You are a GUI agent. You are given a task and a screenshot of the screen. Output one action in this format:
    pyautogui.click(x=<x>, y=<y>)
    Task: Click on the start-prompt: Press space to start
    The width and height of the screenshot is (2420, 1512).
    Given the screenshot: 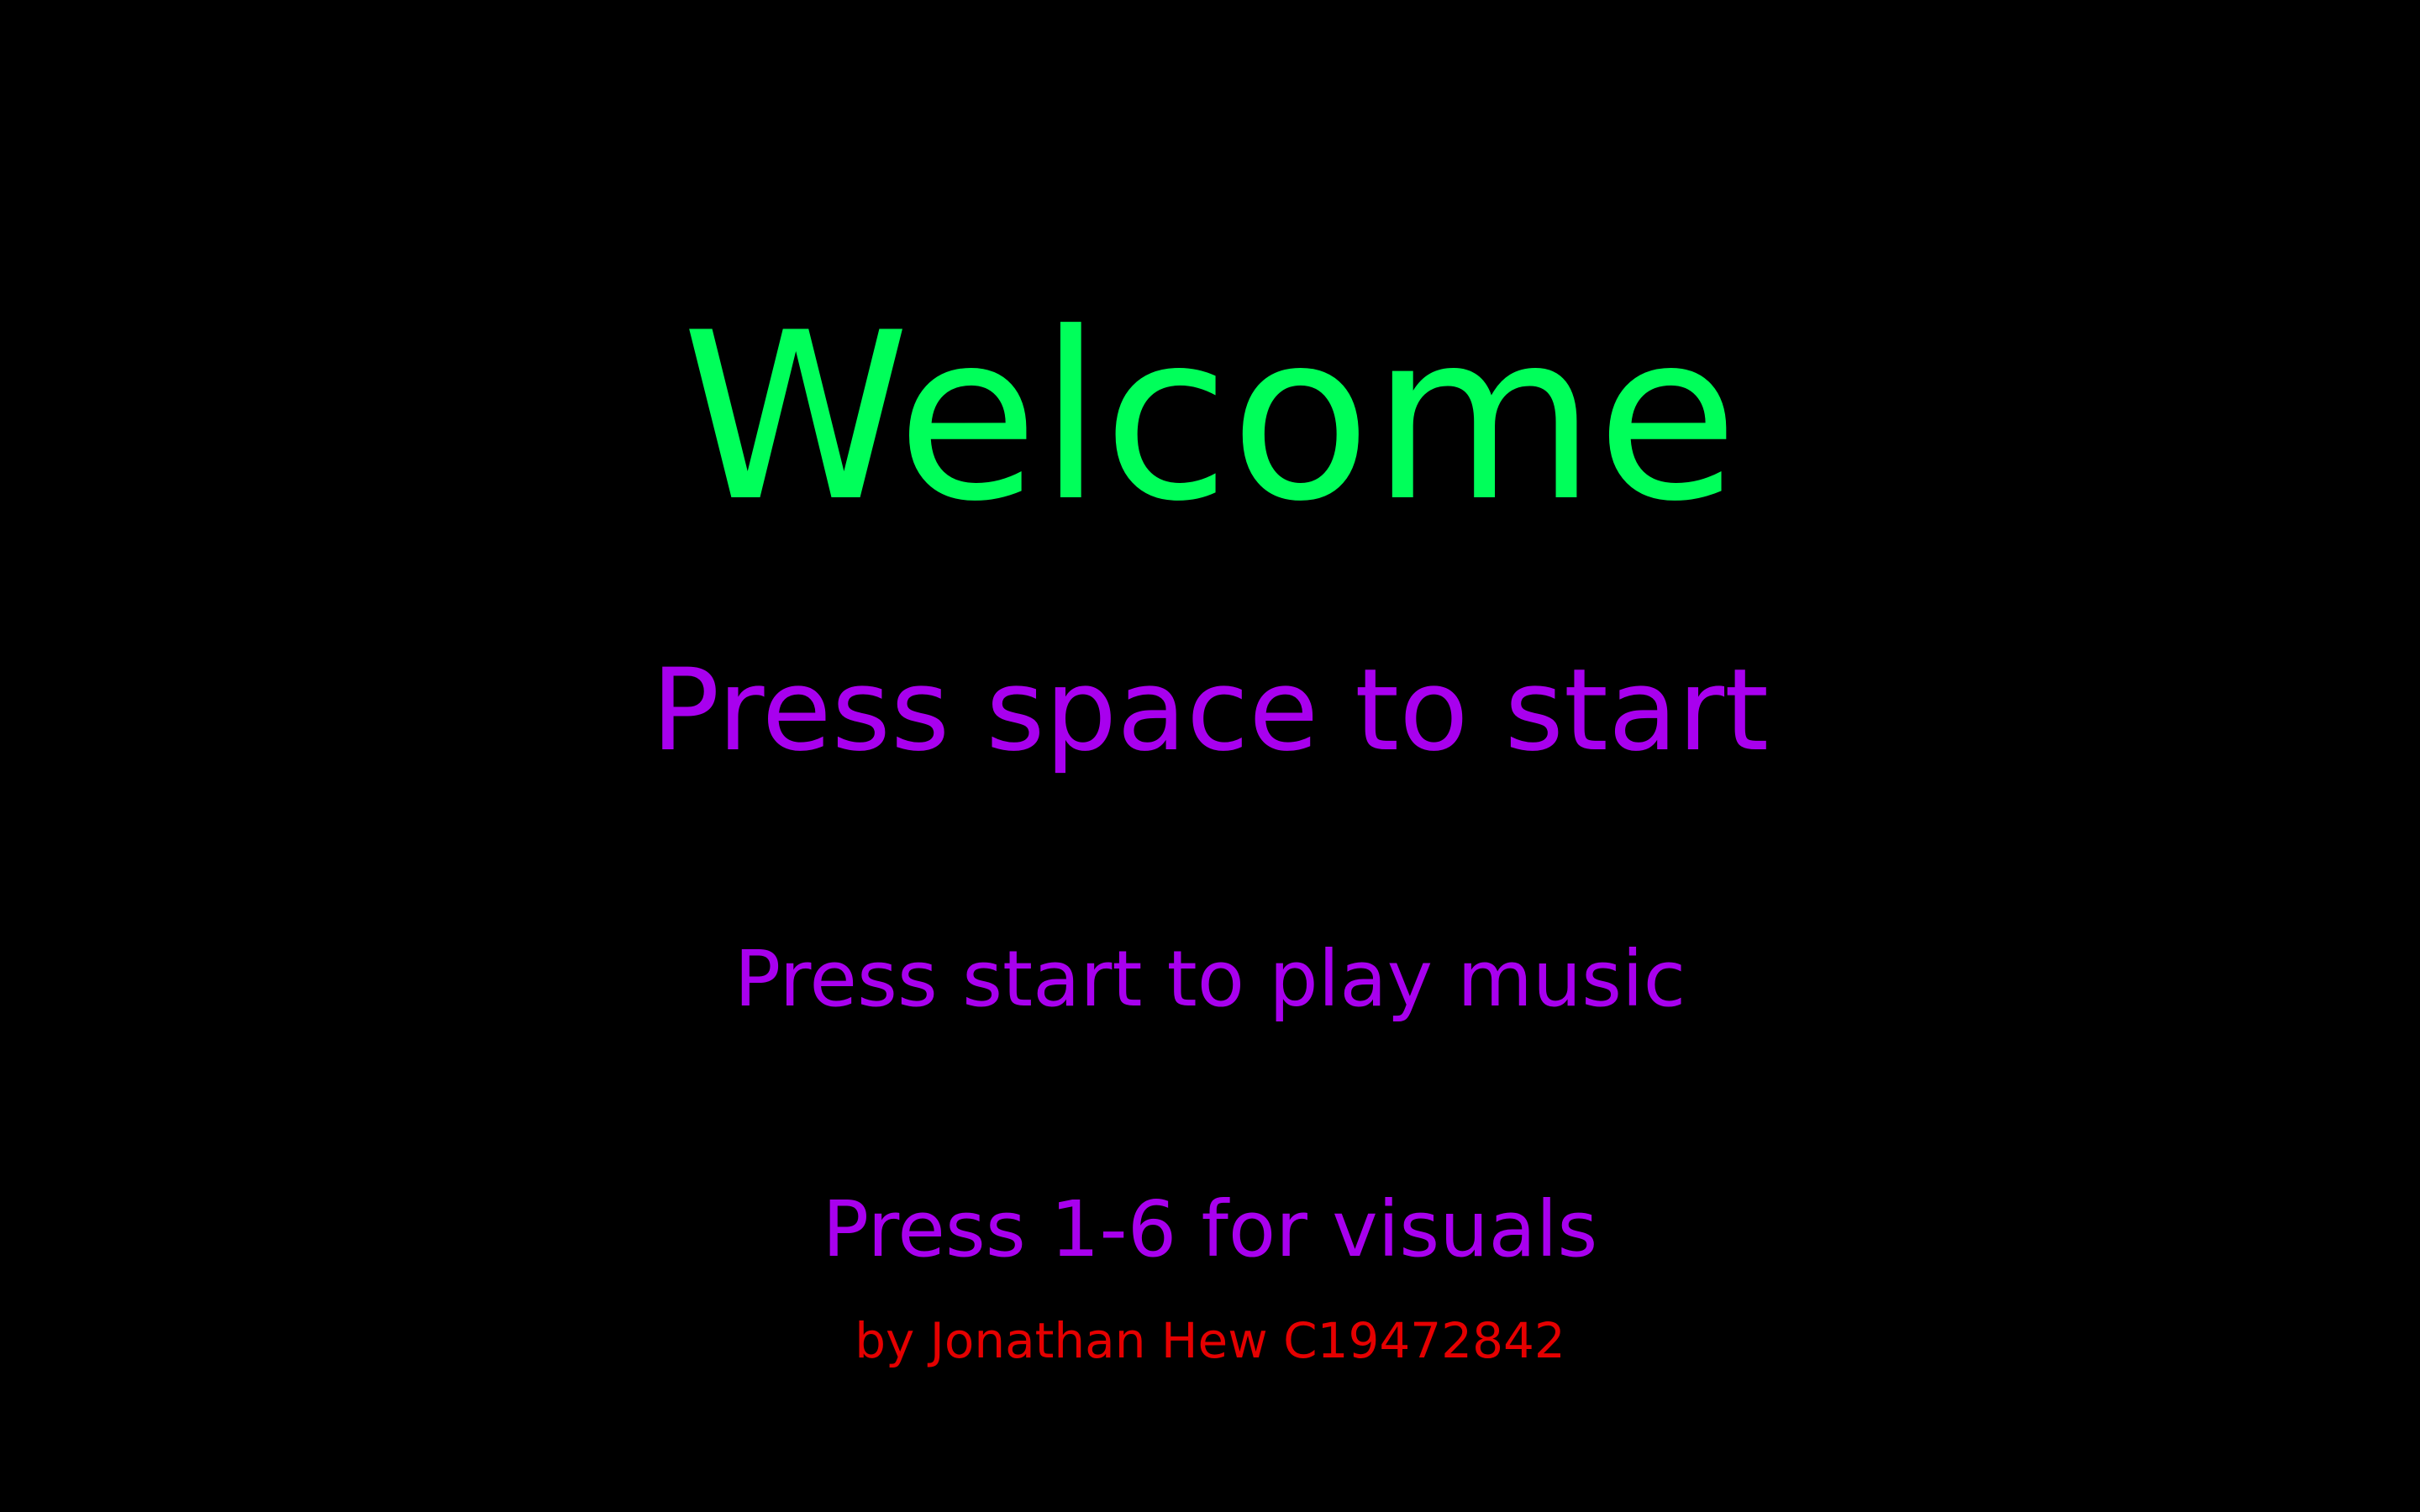 What is the action you would take?
    pyautogui.click(x=1210, y=710)
    